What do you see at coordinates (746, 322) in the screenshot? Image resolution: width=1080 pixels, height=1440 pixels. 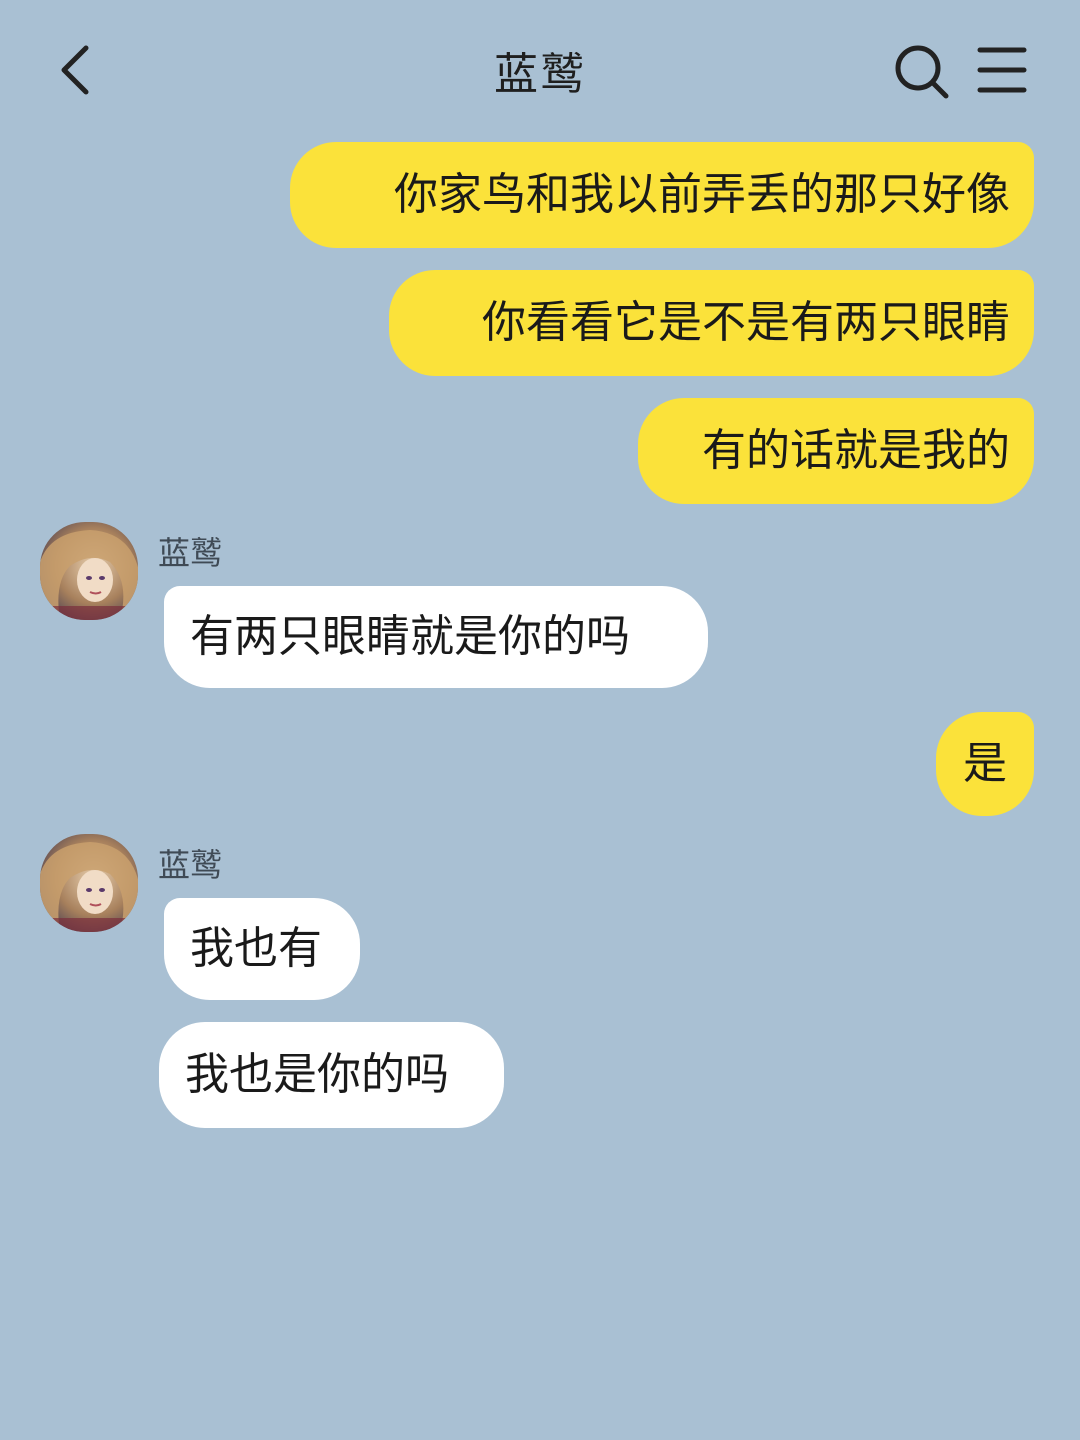 I see `message-text: 你看看它是不是有两只眼睛` at bounding box center [746, 322].